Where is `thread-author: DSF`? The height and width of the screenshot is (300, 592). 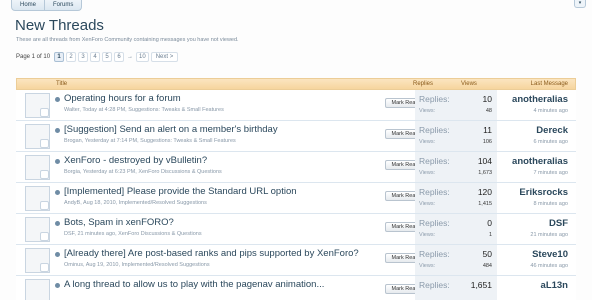 thread-author: DSF is located at coordinates (69, 234).